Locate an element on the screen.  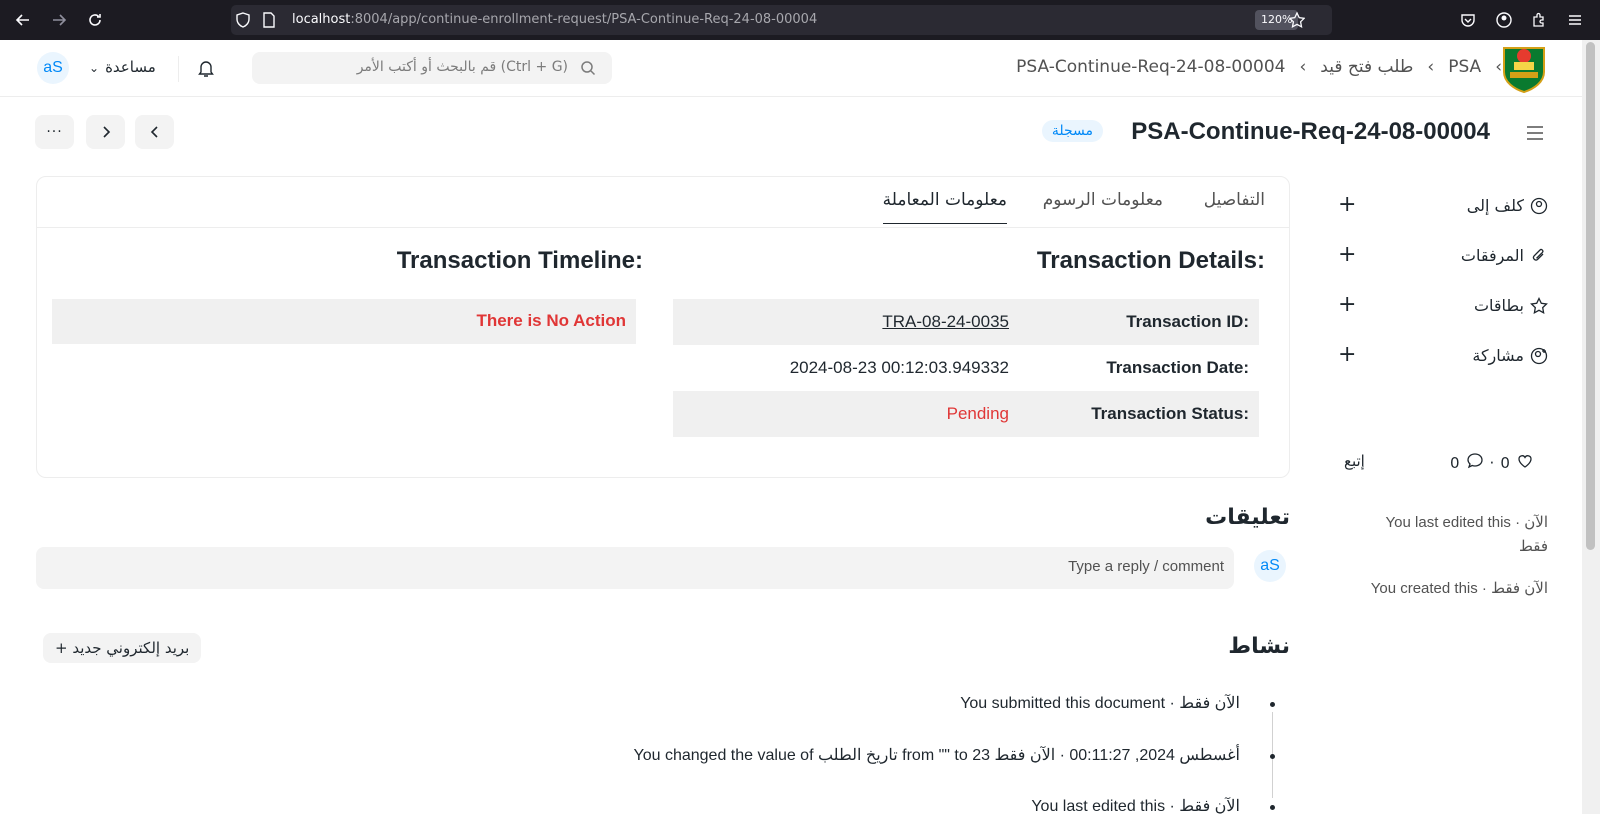
transaction-id-link: TRA-08-24-0035 is located at coordinates (945, 322).